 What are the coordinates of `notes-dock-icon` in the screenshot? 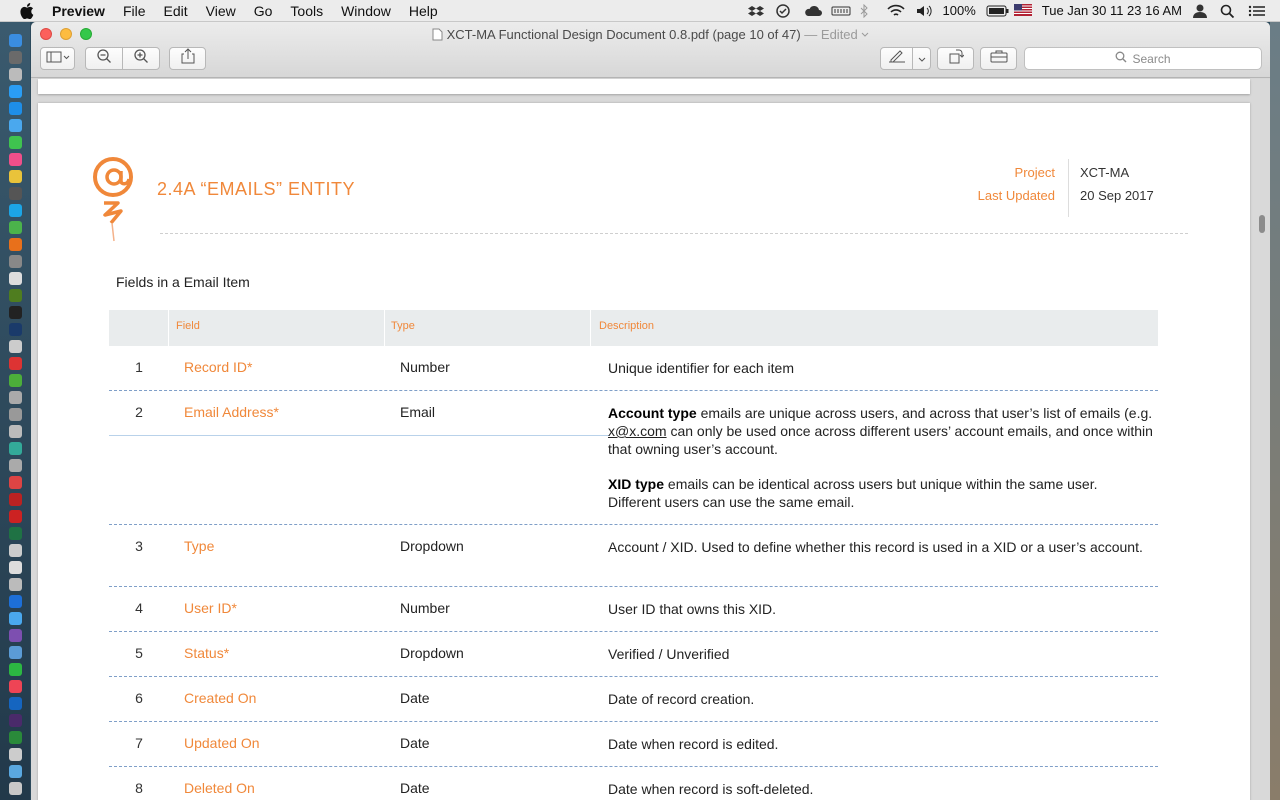 It's located at (15, 261).